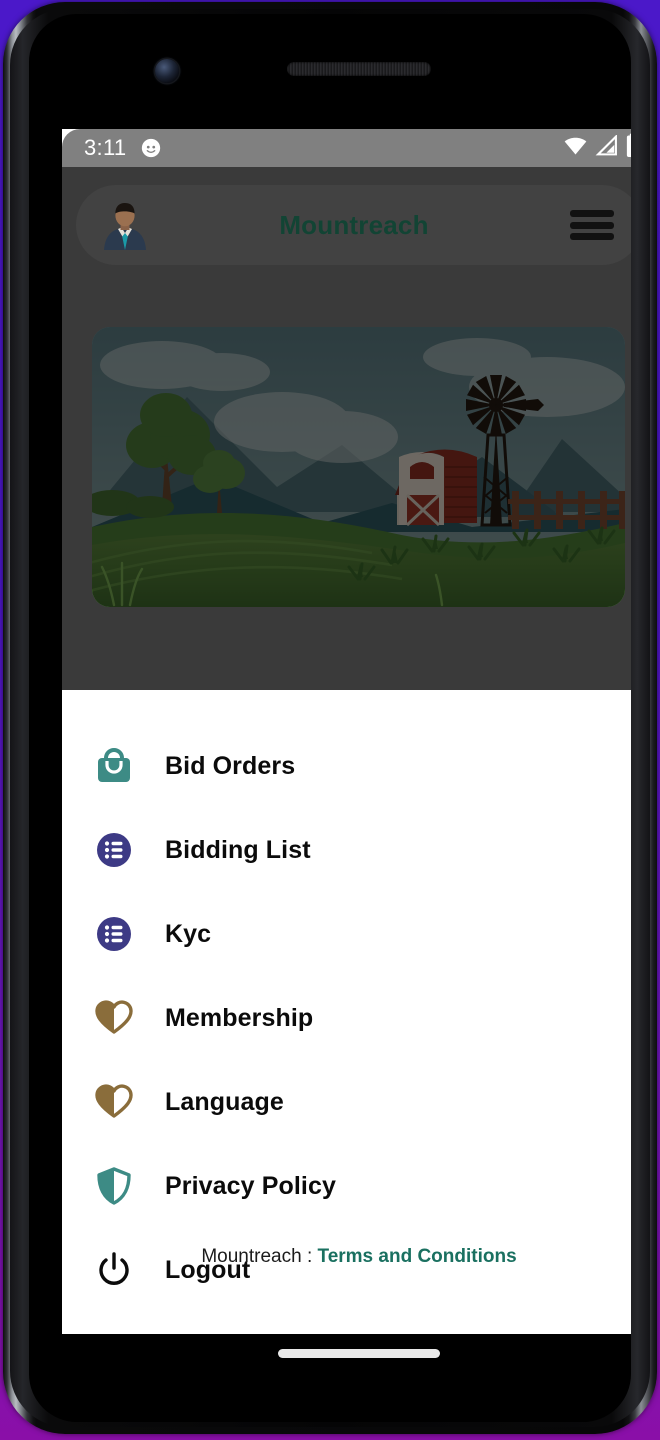 The height and width of the screenshot is (1440, 660). What do you see at coordinates (359, 69) in the screenshot?
I see `earpiece-speaker-icon` at bounding box center [359, 69].